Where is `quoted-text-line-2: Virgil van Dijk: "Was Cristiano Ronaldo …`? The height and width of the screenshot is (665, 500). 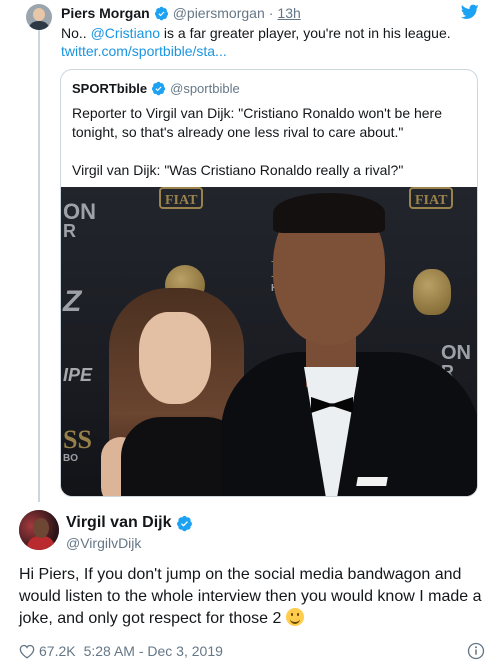
quoted-text-line-2: Virgil van Dijk: "Was Cristiano Ronaldo … is located at coordinates (238, 170).